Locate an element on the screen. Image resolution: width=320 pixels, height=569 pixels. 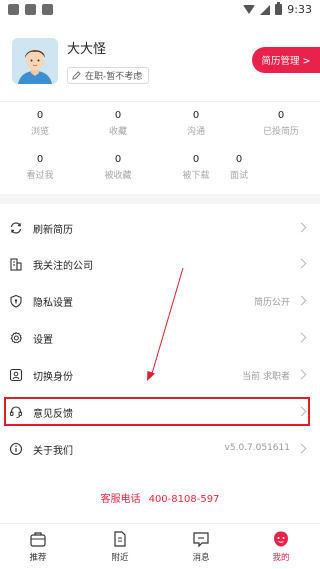
tab-messages: 消息 is located at coordinates (201, 546).